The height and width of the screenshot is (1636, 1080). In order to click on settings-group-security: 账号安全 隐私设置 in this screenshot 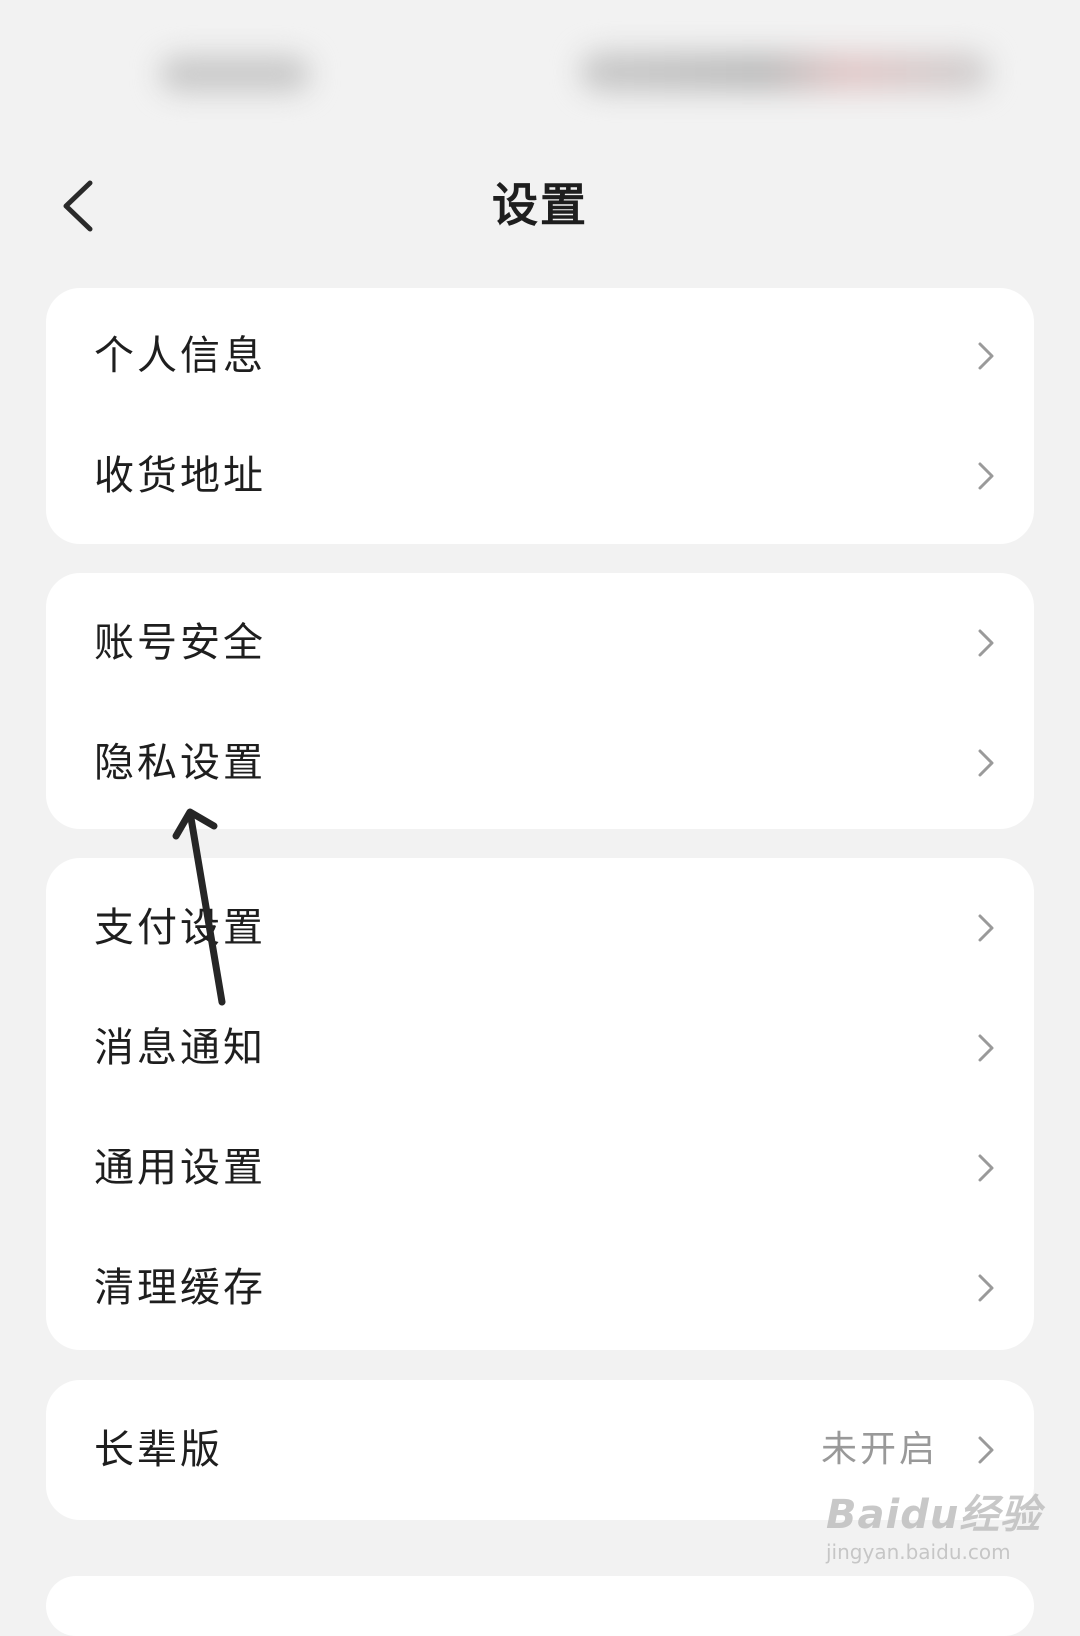, I will do `click(540, 701)`.